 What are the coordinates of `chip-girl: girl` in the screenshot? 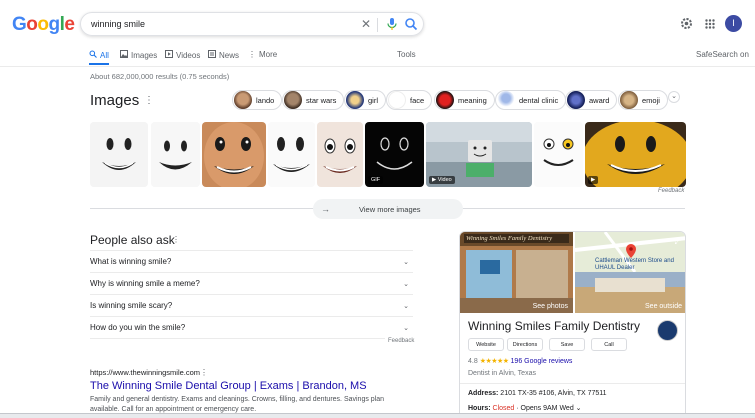 It's located at (365, 100).